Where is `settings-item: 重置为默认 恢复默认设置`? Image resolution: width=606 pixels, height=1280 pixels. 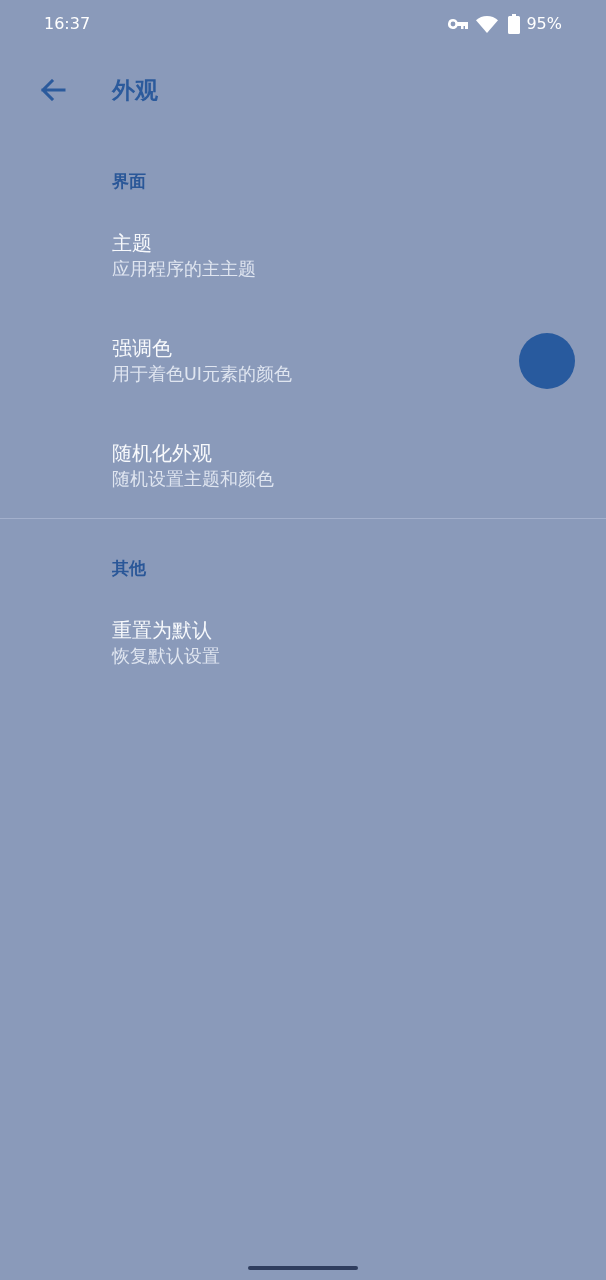
settings-item: 重置为默认 恢复默认设置 is located at coordinates (303, 643).